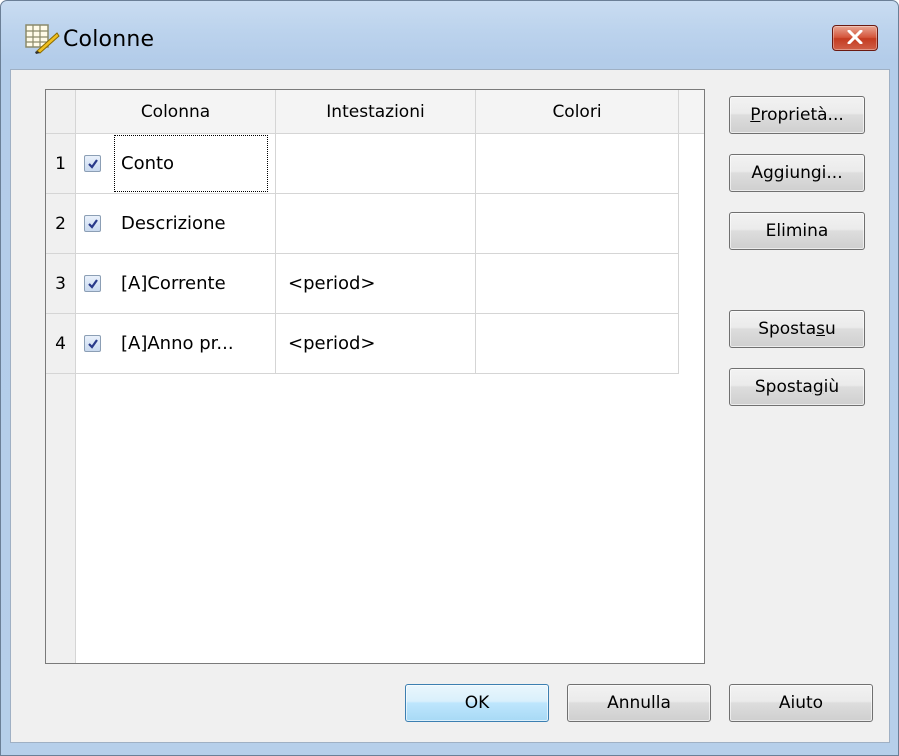 This screenshot has height=756, width=899. I want to click on column-header-colonna: Colonna, so click(176, 112).